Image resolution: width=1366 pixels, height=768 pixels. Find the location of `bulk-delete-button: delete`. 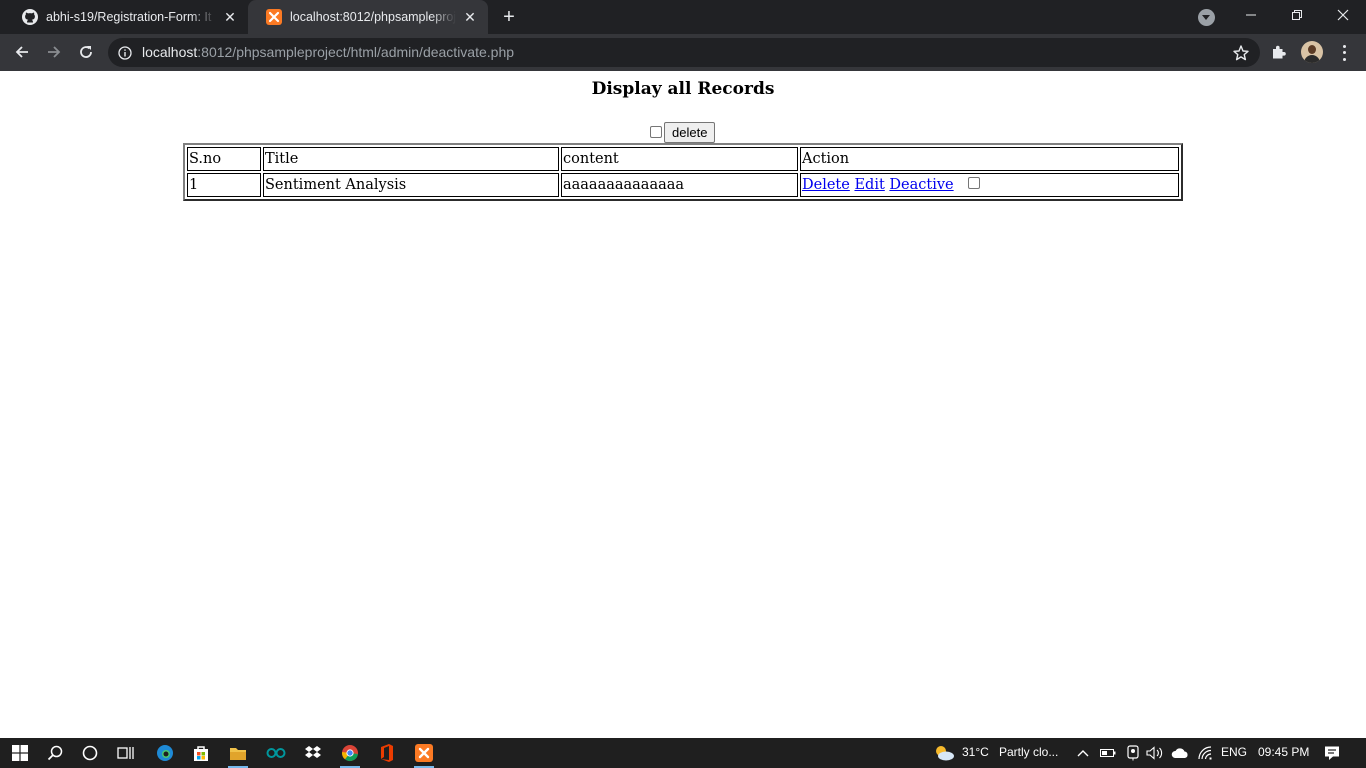

bulk-delete-button: delete is located at coordinates (690, 132).